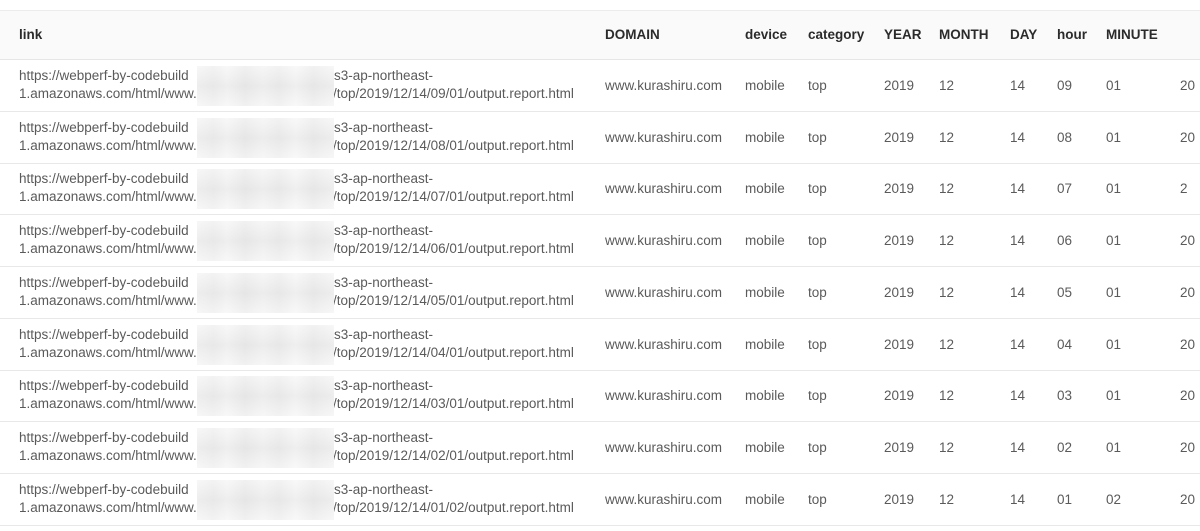  Describe the element at coordinates (766, 35) in the screenshot. I see `column-header-device: device` at that location.